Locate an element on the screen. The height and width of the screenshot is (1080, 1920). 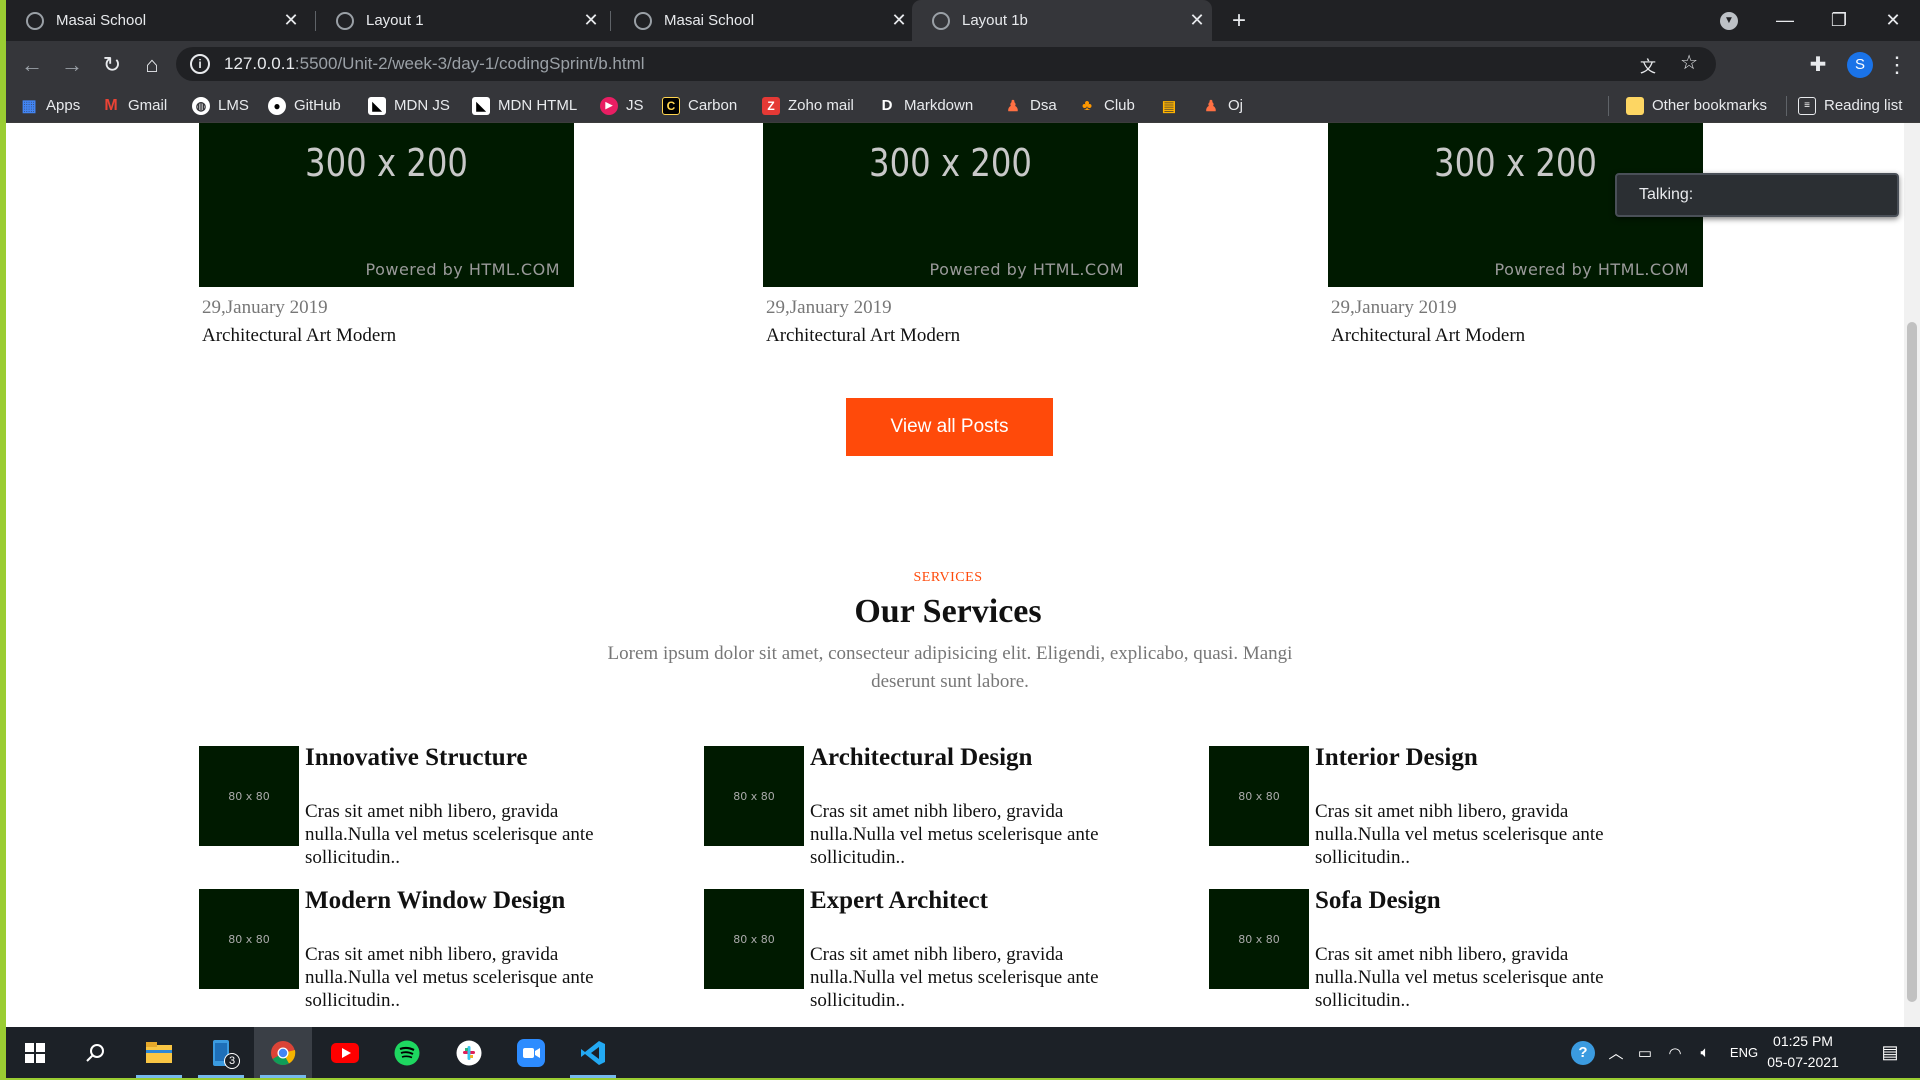
youtube-icon is located at coordinates (345, 1052).